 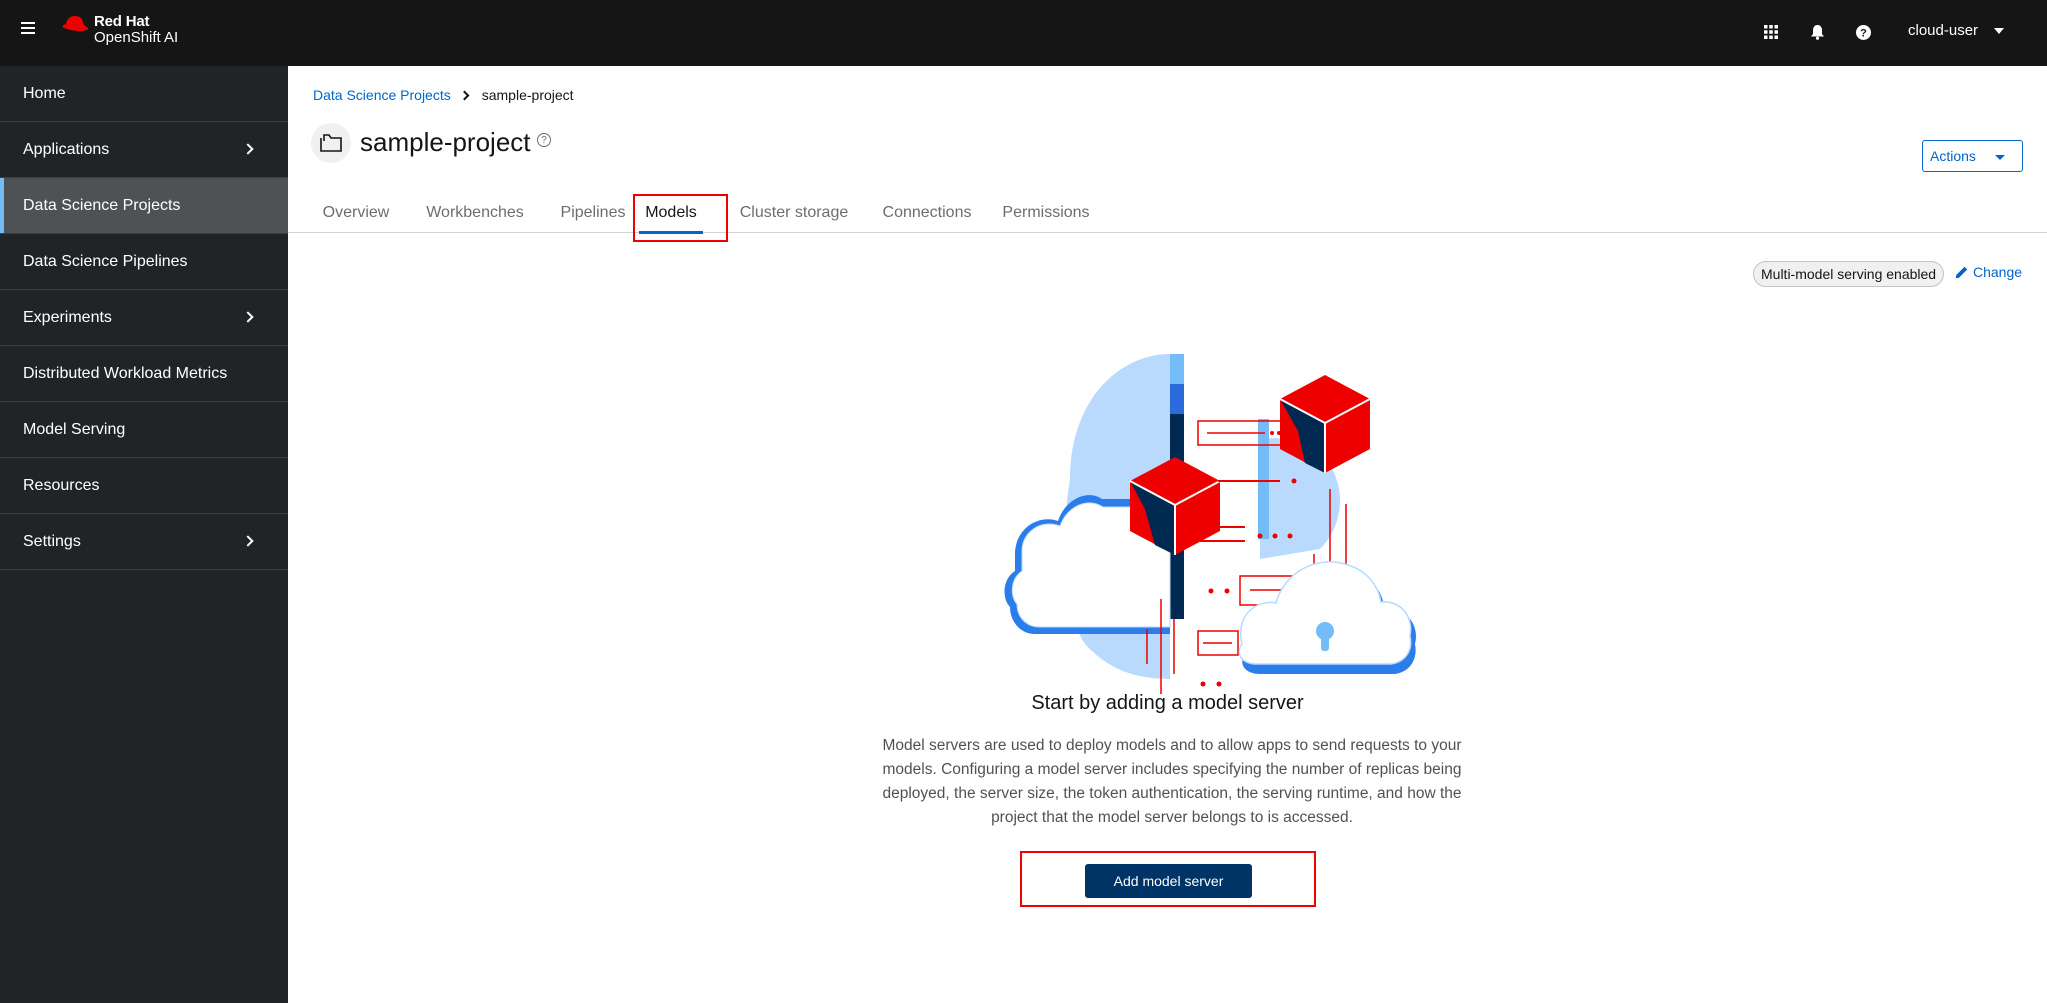 What do you see at coordinates (61, 485) in the screenshot?
I see `sidebar-item-label: Resources` at bounding box center [61, 485].